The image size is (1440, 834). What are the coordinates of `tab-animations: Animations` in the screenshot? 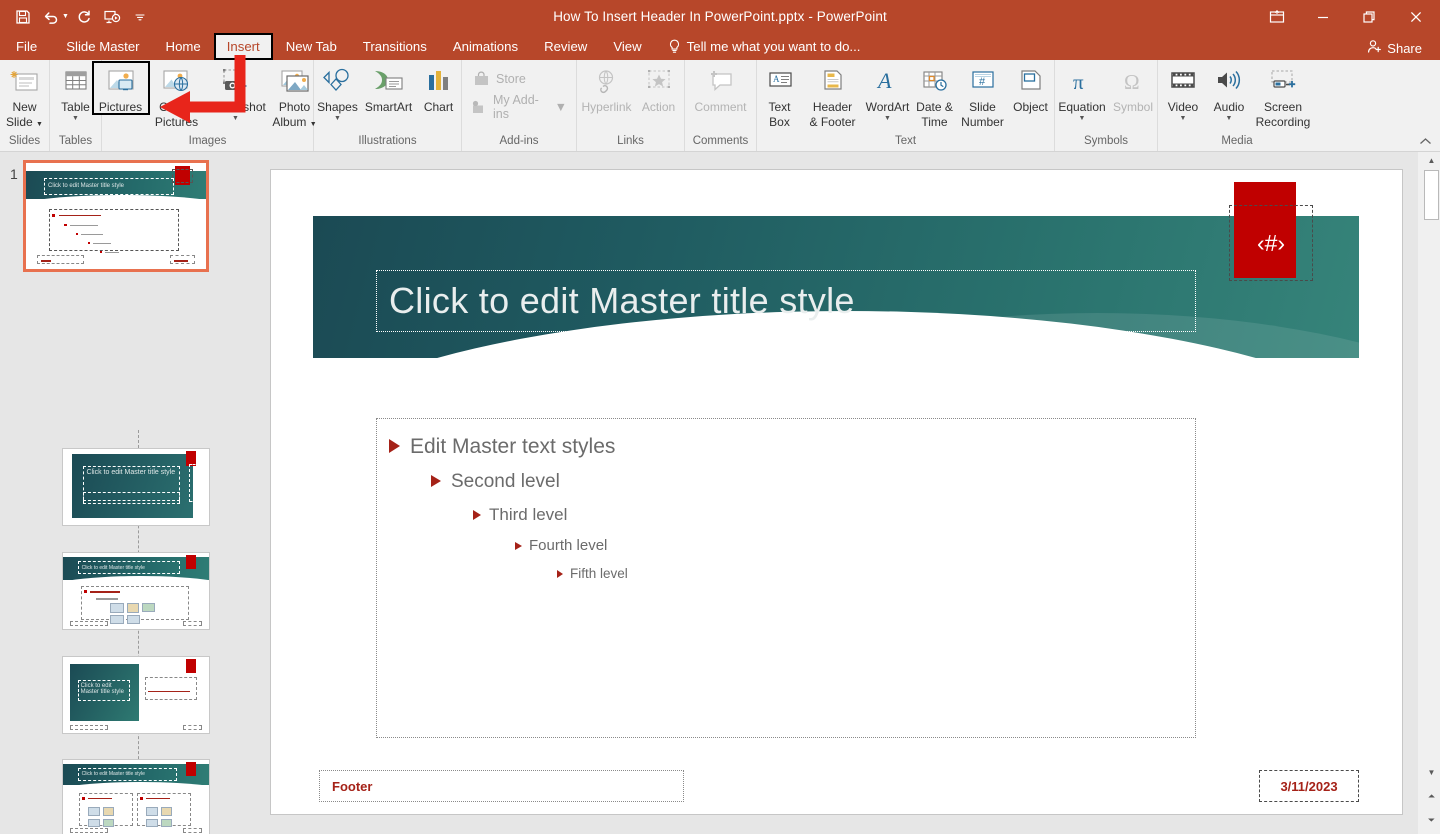 It's located at (485, 46).